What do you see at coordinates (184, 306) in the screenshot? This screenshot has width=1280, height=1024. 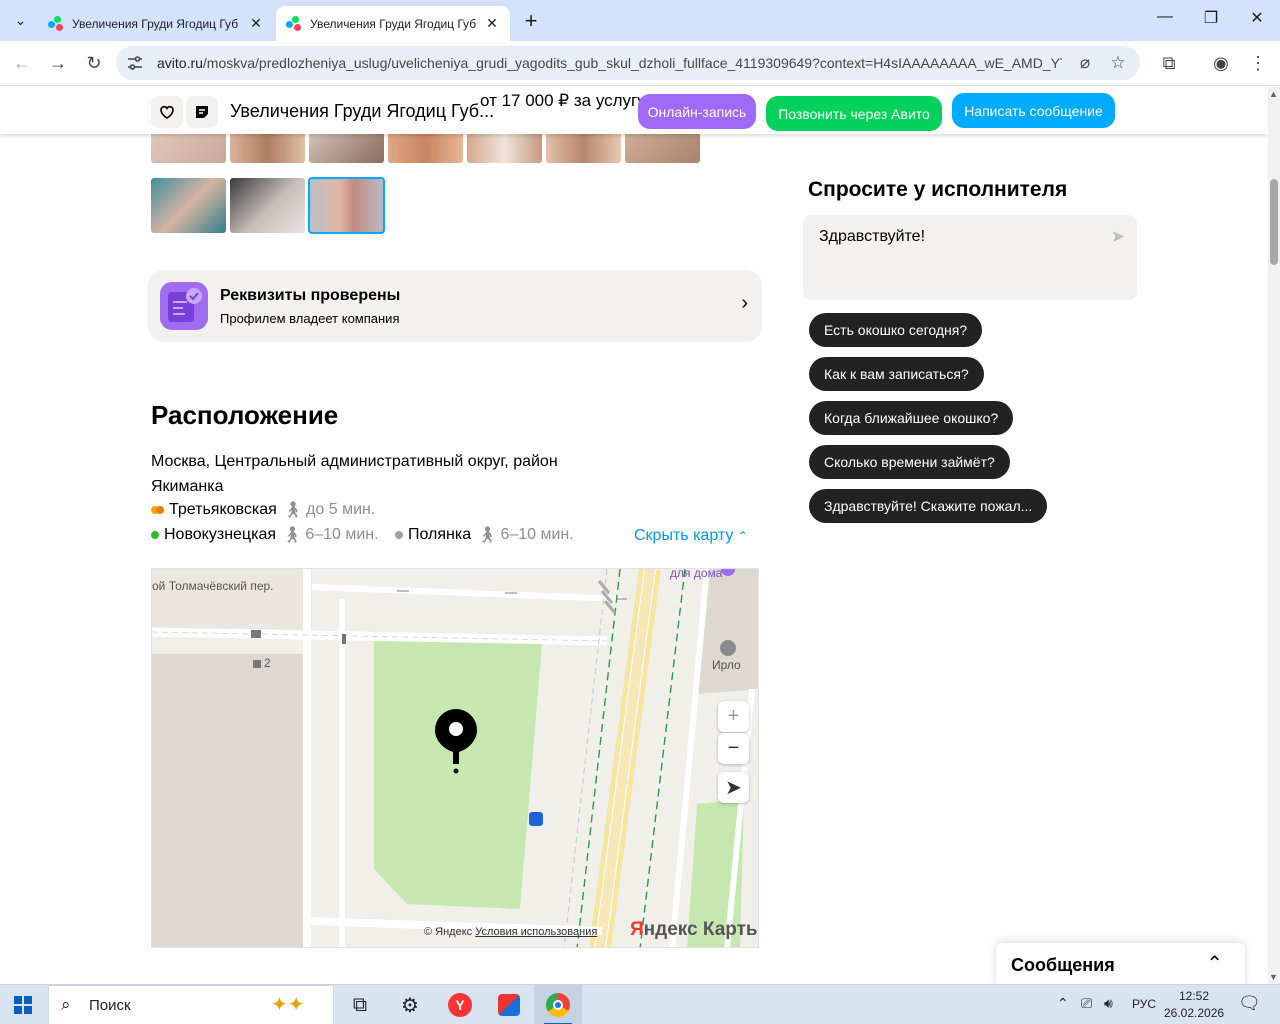 I see `verified-document-icon` at bounding box center [184, 306].